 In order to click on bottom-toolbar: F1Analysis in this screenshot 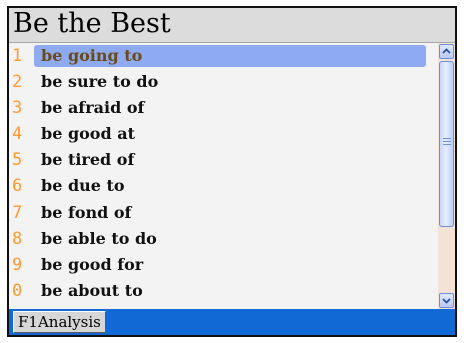, I will do `click(232, 322)`.